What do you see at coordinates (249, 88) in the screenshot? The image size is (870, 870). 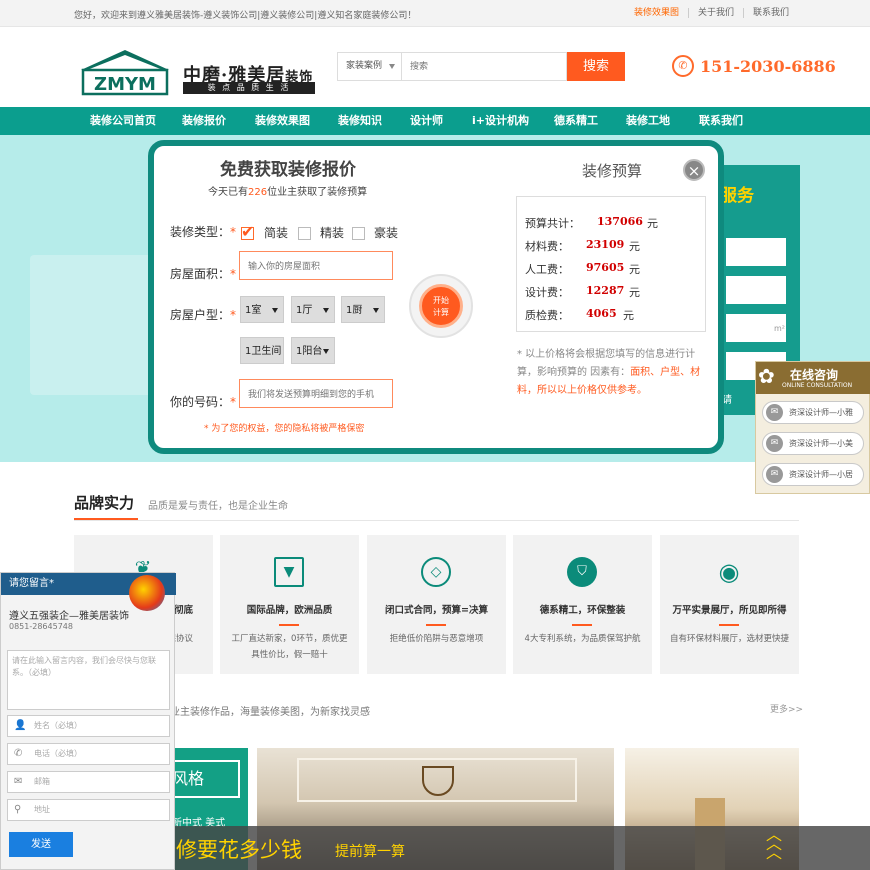 I see `logo-slogan: 装 点 品 质 生 活` at bounding box center [249, 88].